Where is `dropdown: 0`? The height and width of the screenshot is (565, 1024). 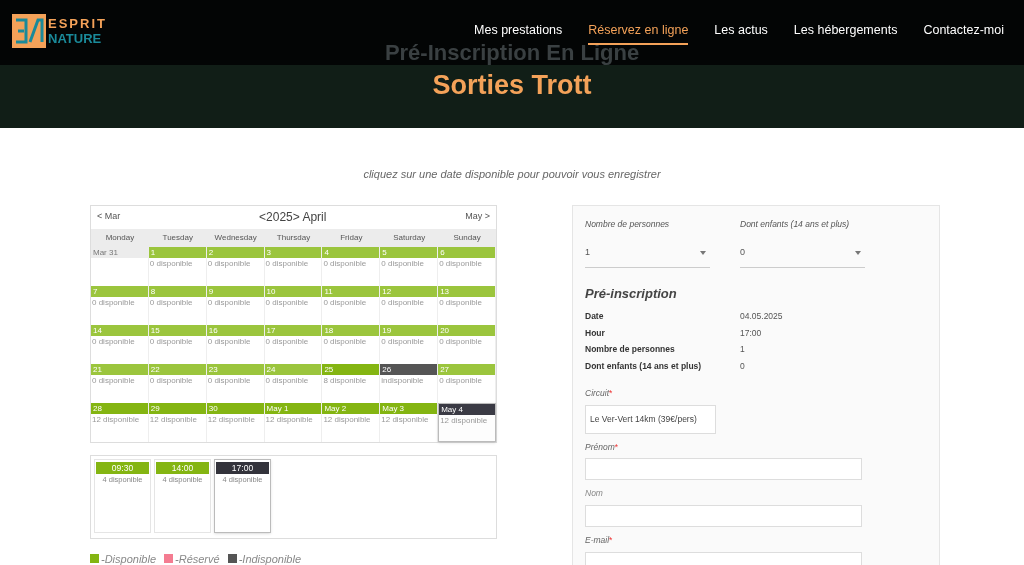
dropdown: 0 is located at coordinates (802, 253).